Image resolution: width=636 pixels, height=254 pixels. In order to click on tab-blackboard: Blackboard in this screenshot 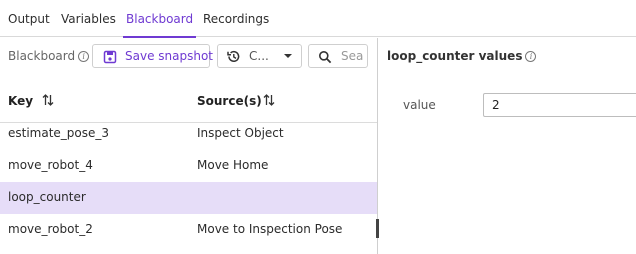, I will do `click(159, 19)`.